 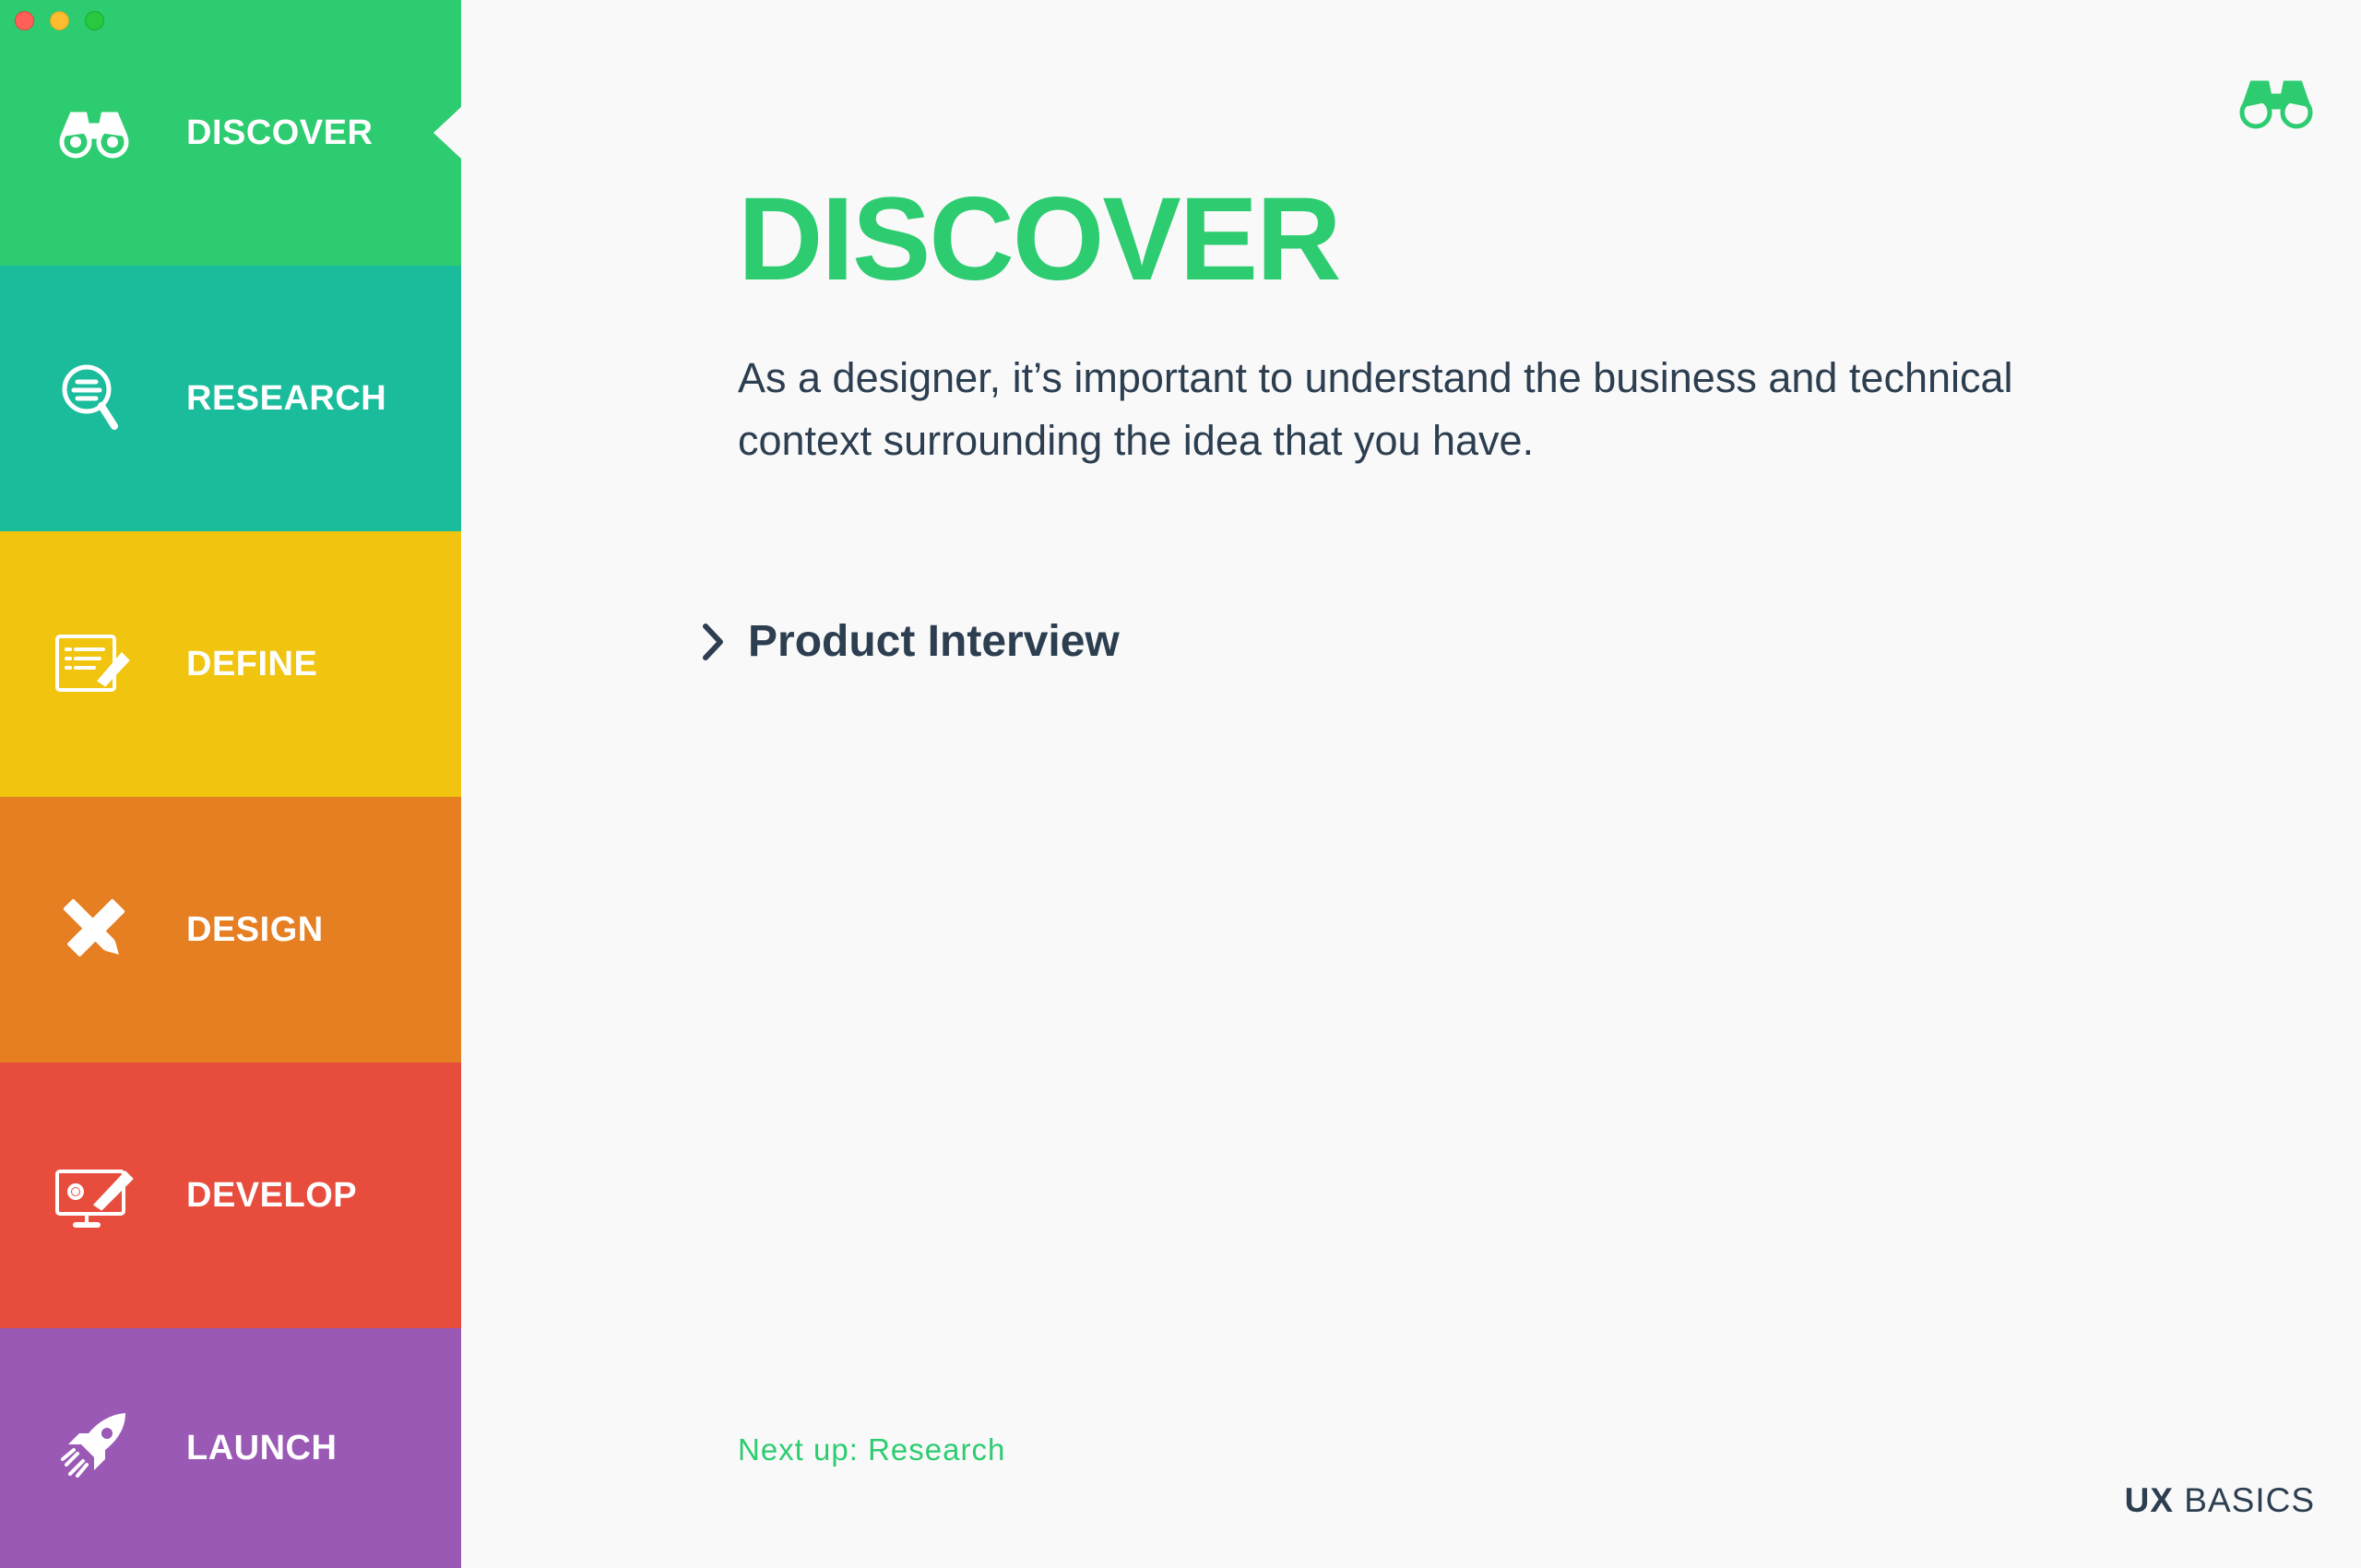 What do you see at coordinates (24, 20) in the screenshot?
I see `close-window-button` at bounding box center [24, 20].